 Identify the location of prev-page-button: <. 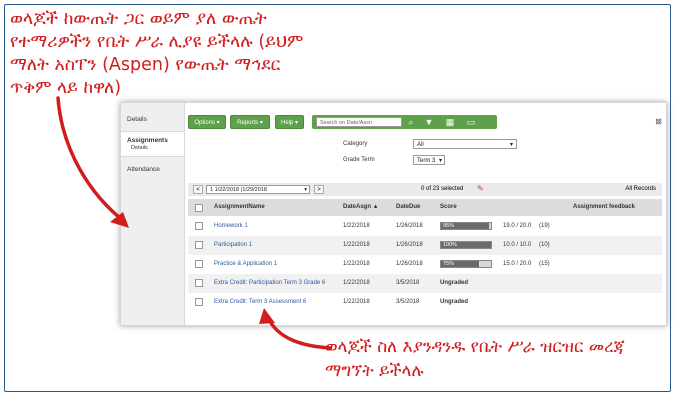
(198, 189).